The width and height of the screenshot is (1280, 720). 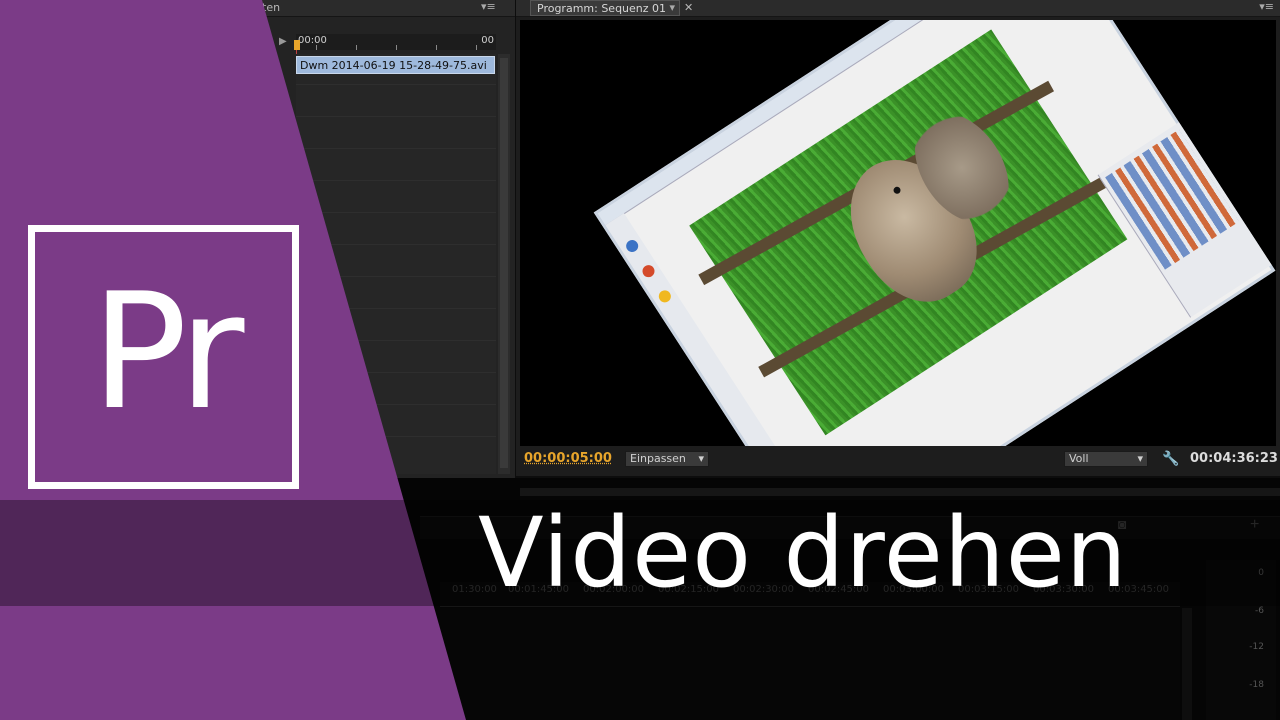 I want to click on track-area, so click(x=396, y=264).